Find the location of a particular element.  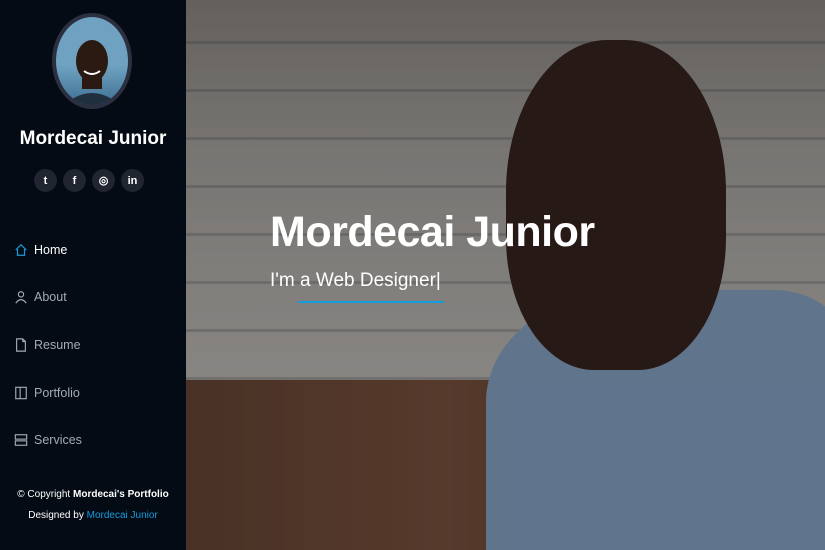

copyright-brand: Mordecai's Portfolio is located at coordinates (121, 494).